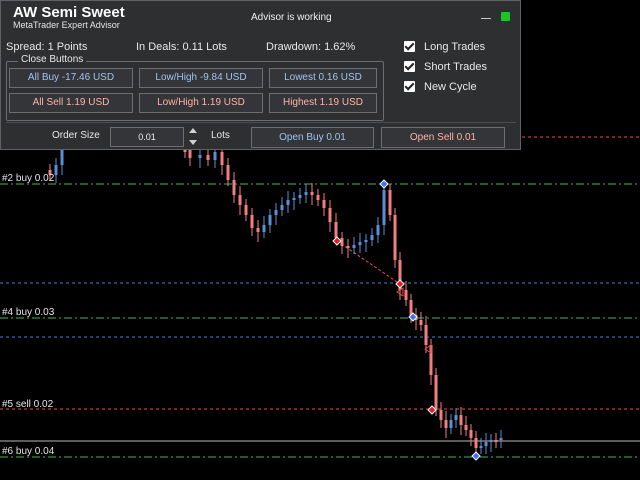 The image size is (640, 480). Describe the element at coordinates (52, 59) in the screenshot. I see `close-buttons-label: Close Buttons` at that location.